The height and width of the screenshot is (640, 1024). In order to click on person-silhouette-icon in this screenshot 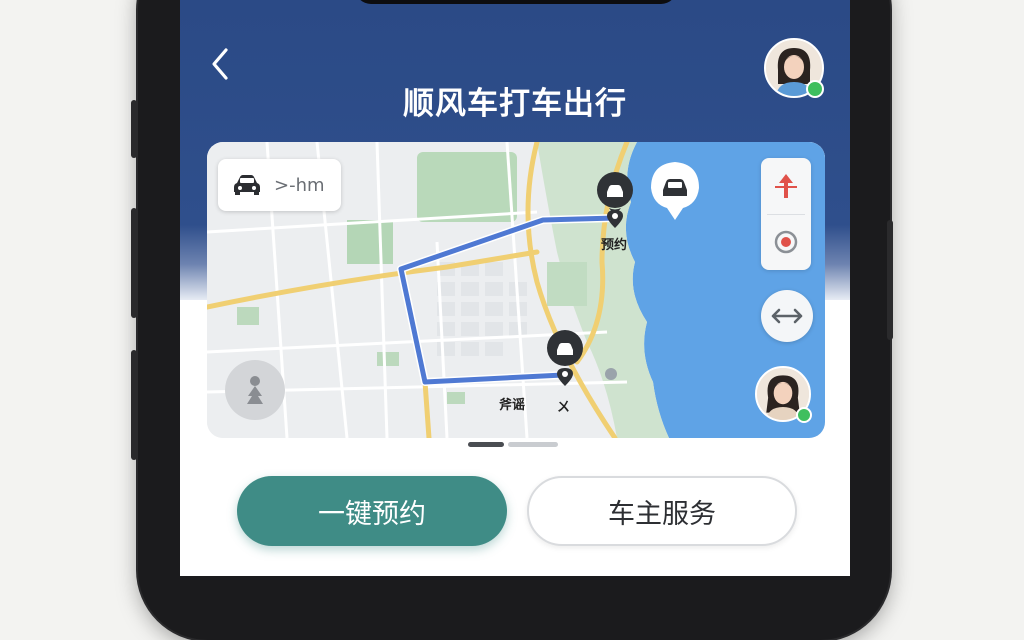, I will do `click(255, 390)`.